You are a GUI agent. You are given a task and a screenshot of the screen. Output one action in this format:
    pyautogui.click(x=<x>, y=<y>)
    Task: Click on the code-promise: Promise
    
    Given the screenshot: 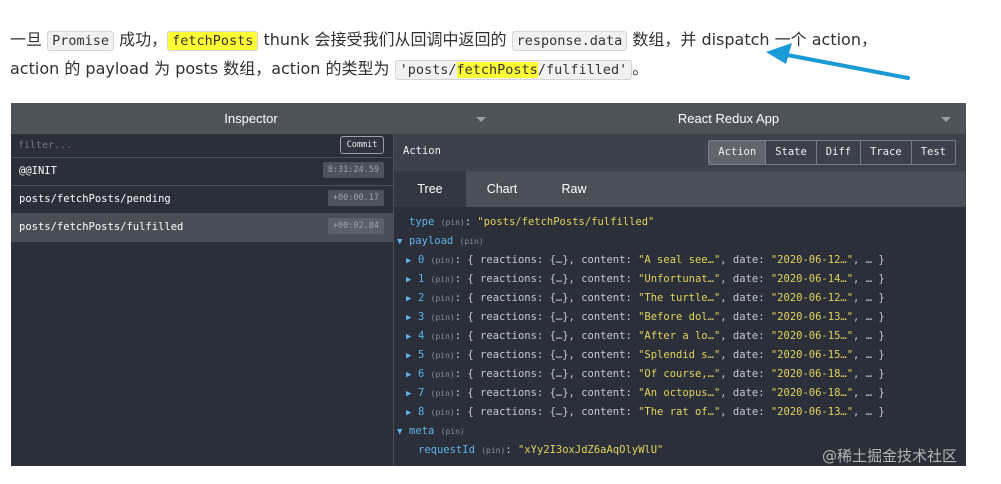 What is the action you would take?
    pyautogui.click(x=80, y=41)
    